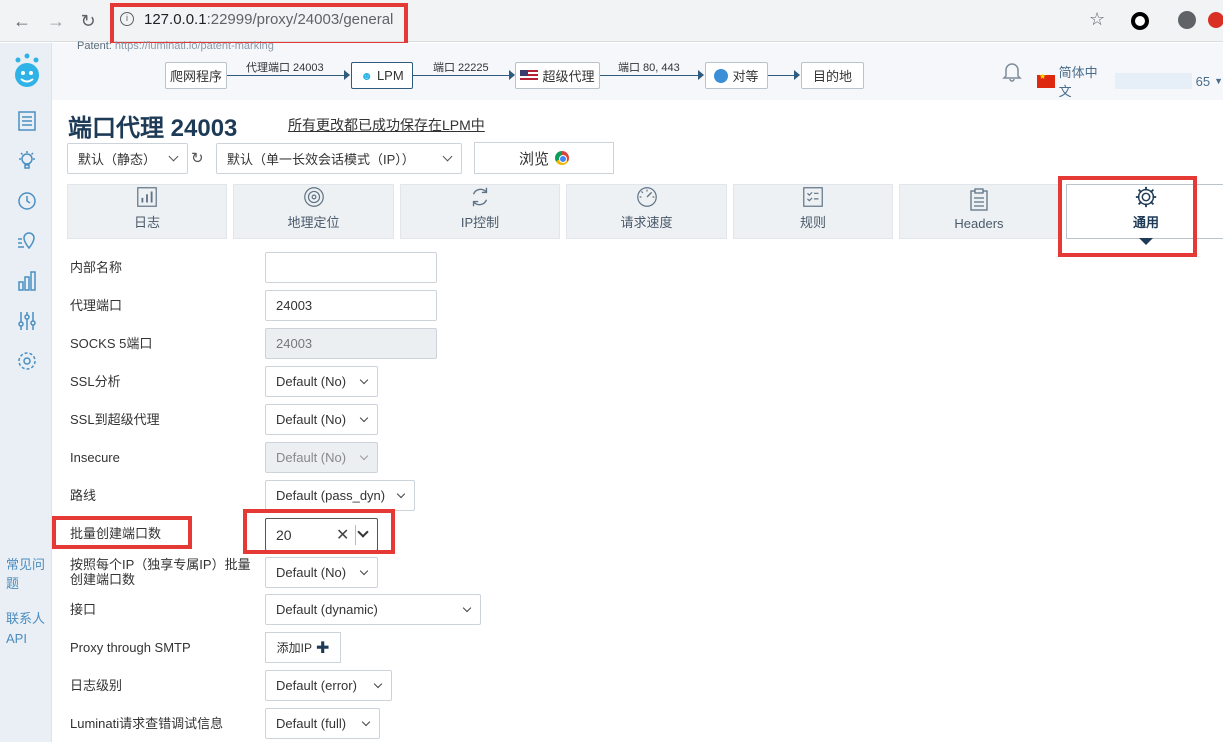 The image size is (1223, 742). I want to click on flow-peer: 对等, so click(736, 75).